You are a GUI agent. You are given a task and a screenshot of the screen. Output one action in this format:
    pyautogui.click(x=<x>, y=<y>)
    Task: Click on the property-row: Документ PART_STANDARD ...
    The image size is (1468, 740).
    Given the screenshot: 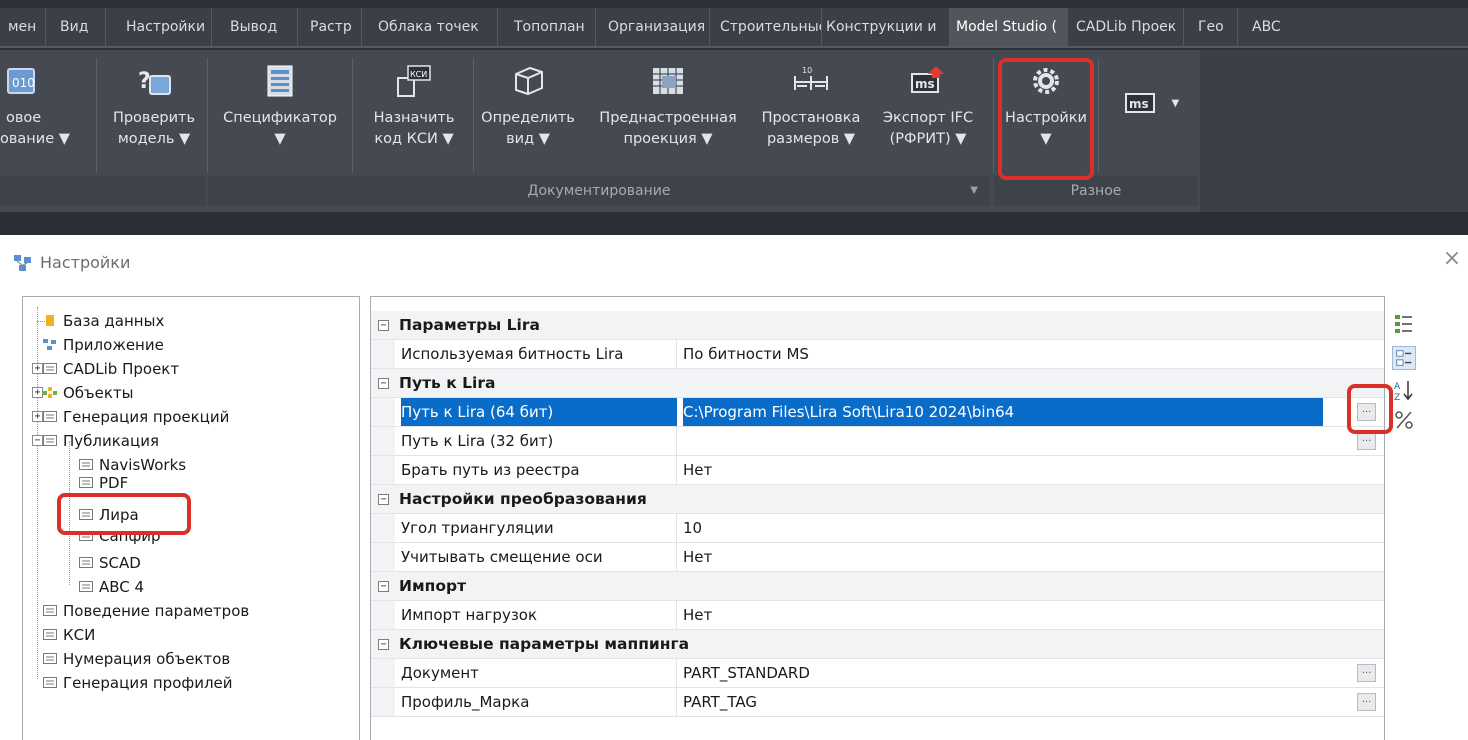 What is the action you would take?
    pyautogui.click(x=877, y=673)
    